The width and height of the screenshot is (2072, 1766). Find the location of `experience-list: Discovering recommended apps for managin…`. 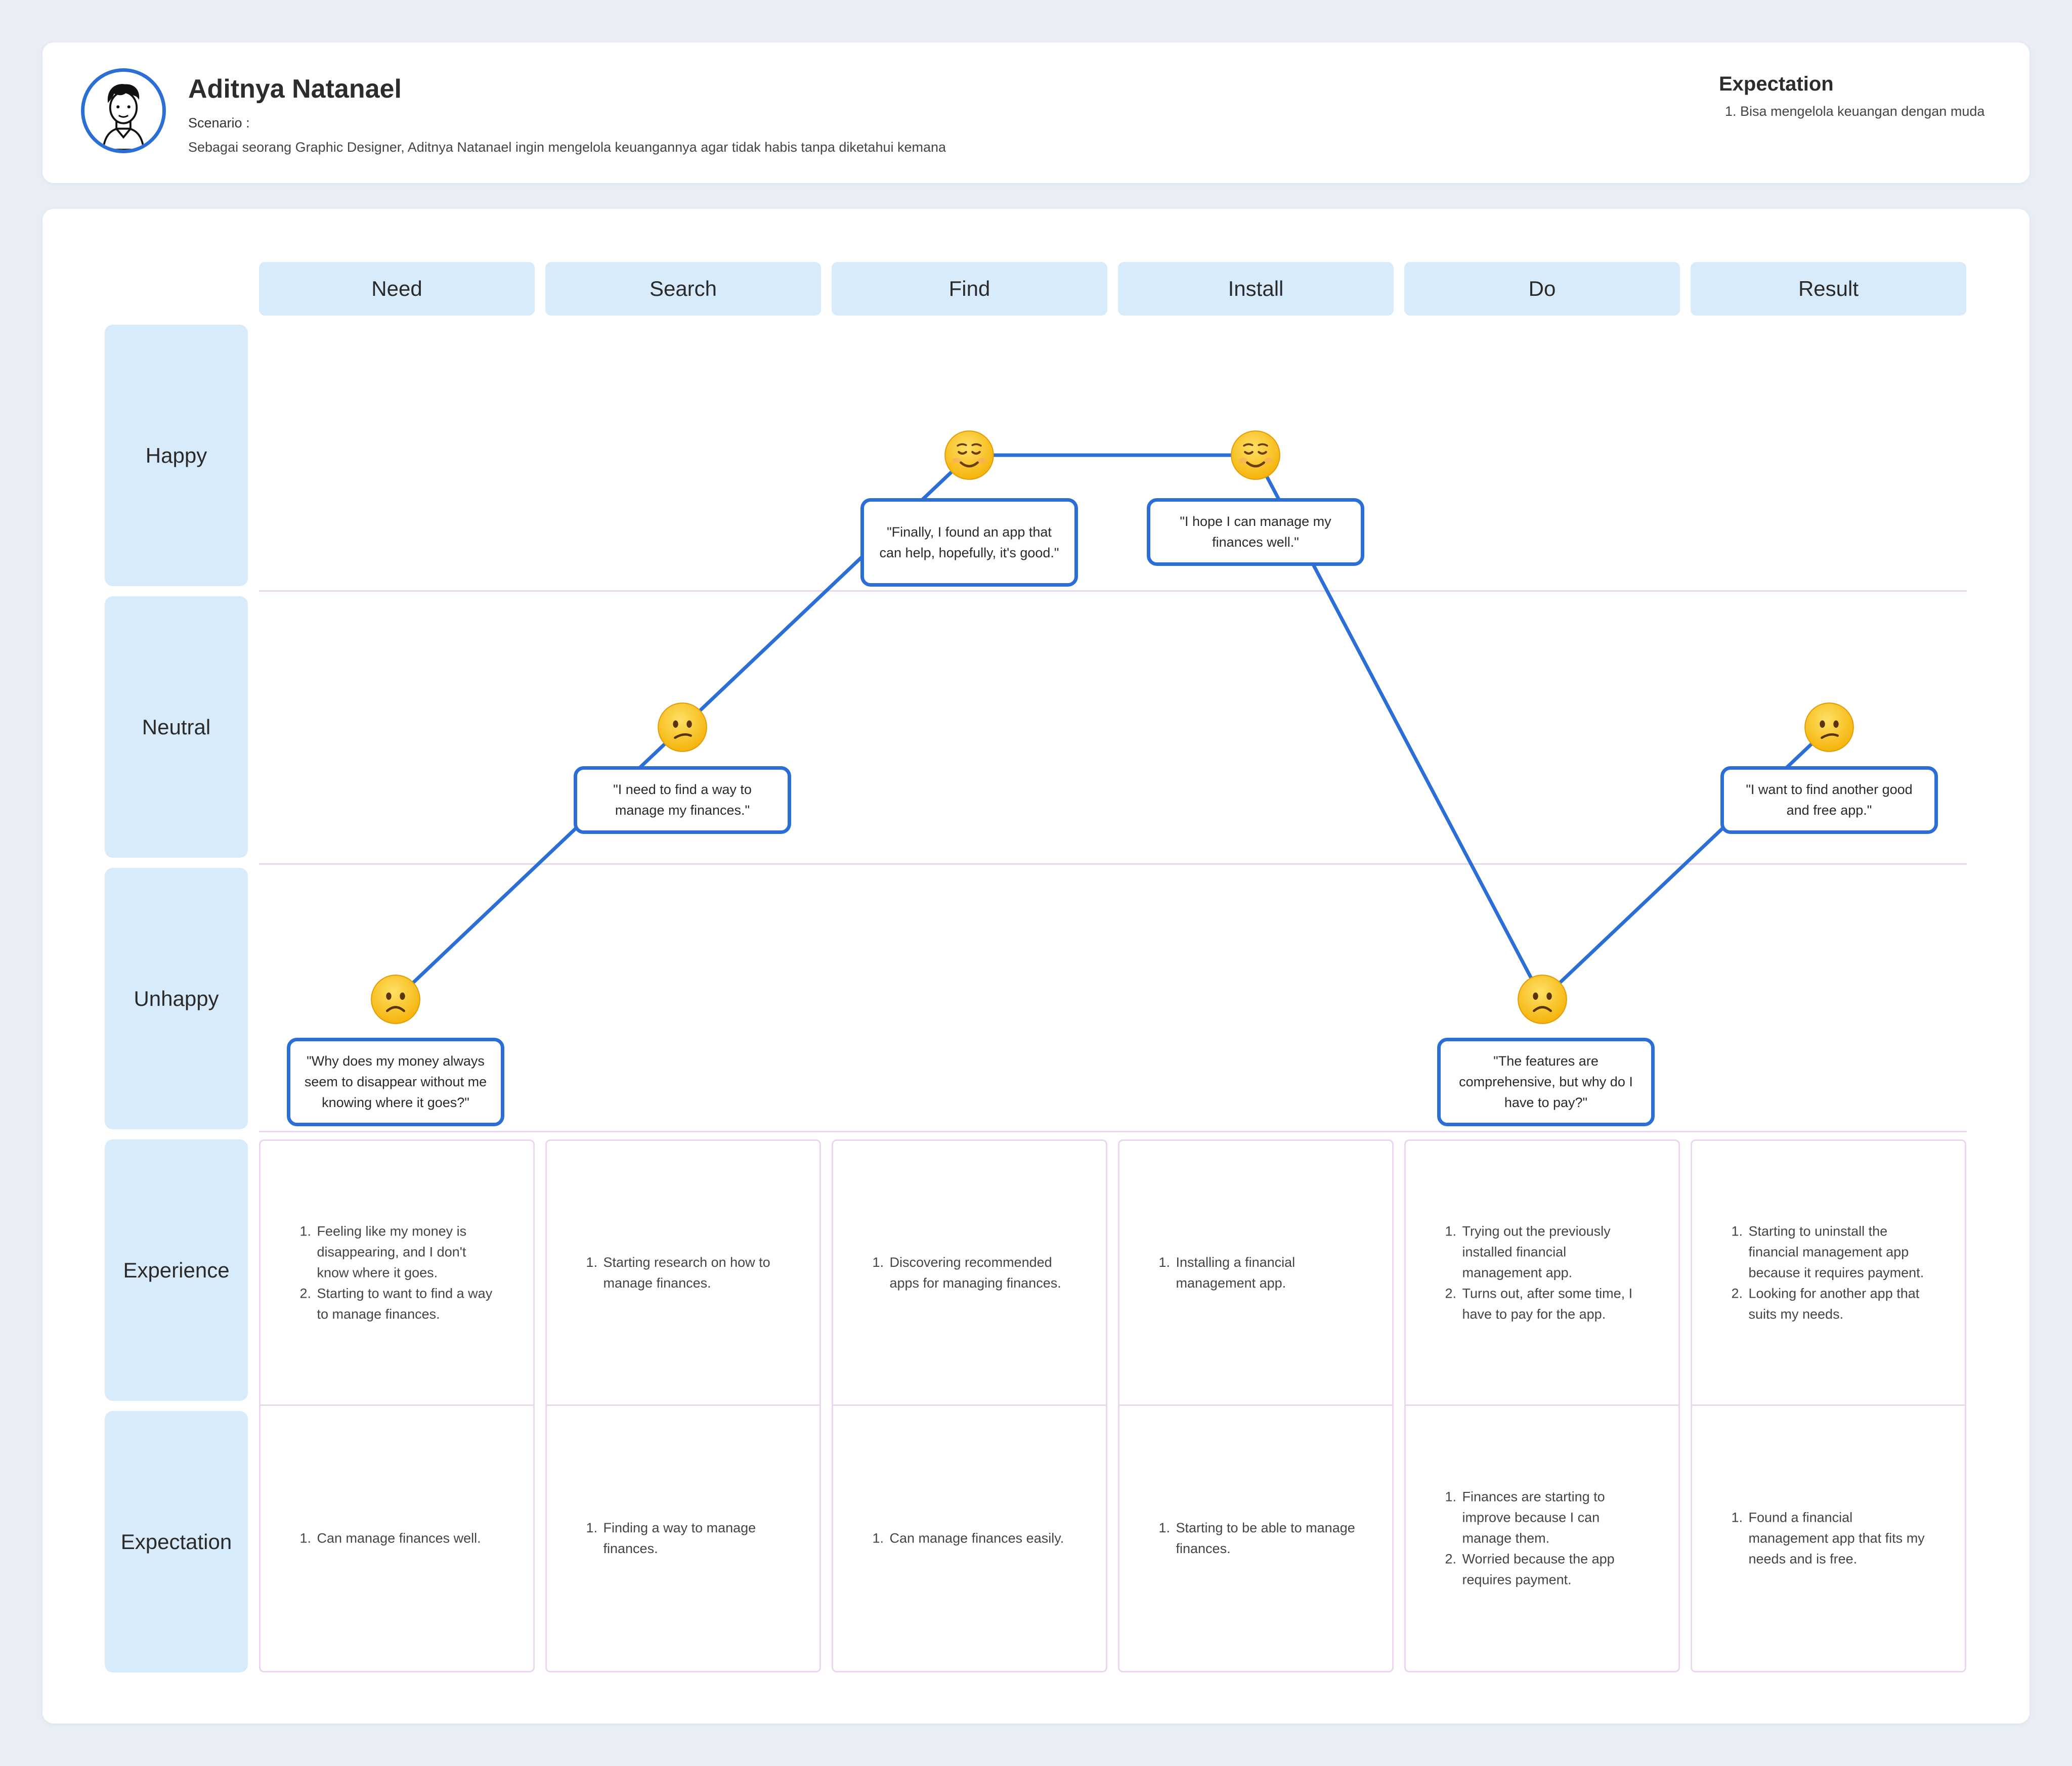

experience-list: Discovering recommended apps for managin… is located at coordinates (970, 1273).